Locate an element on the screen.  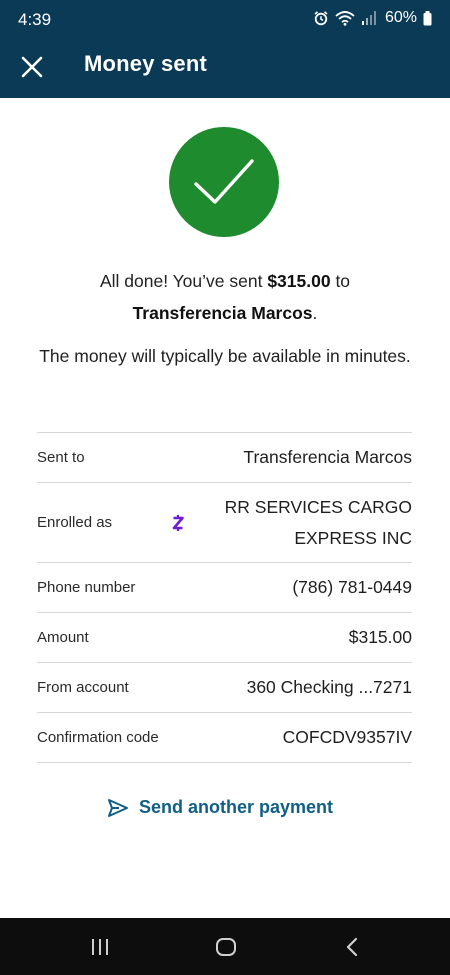
back-button is located at coordinates (352, 947).